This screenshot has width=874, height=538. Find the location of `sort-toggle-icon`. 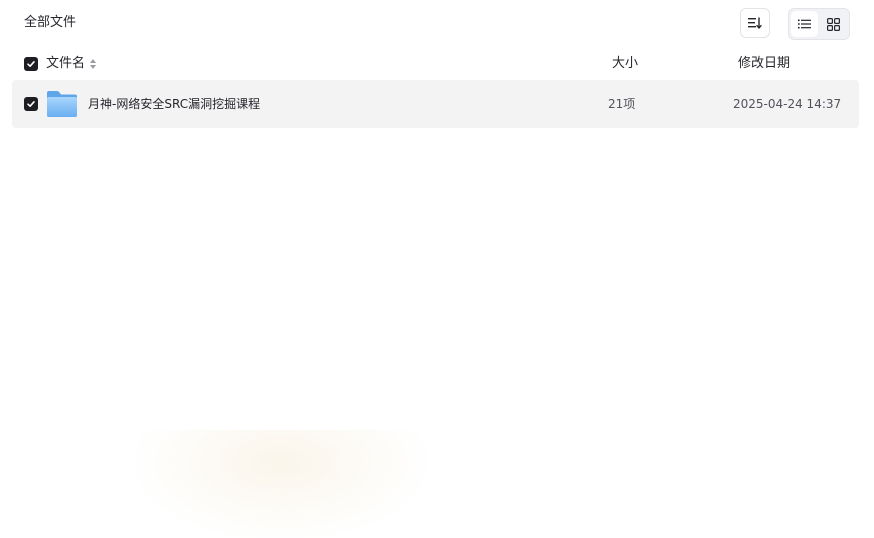

sort-toggle-icon is located at coordinates (93, 64).